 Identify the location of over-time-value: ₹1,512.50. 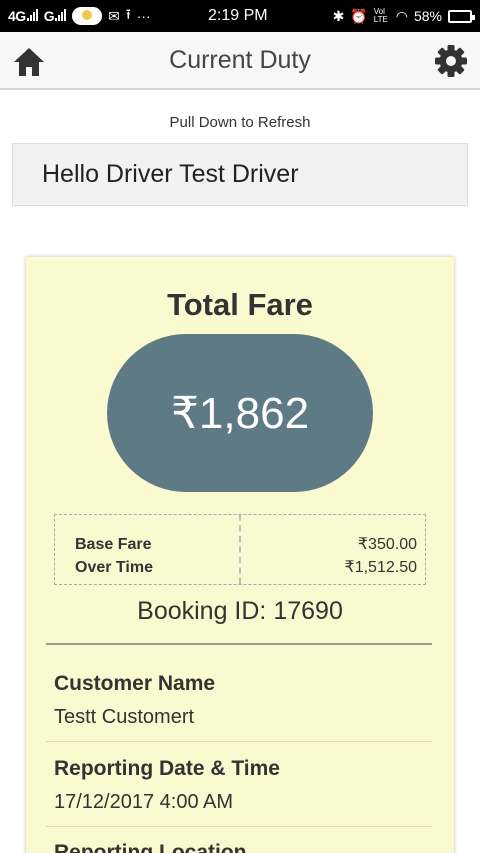
(380, 567).